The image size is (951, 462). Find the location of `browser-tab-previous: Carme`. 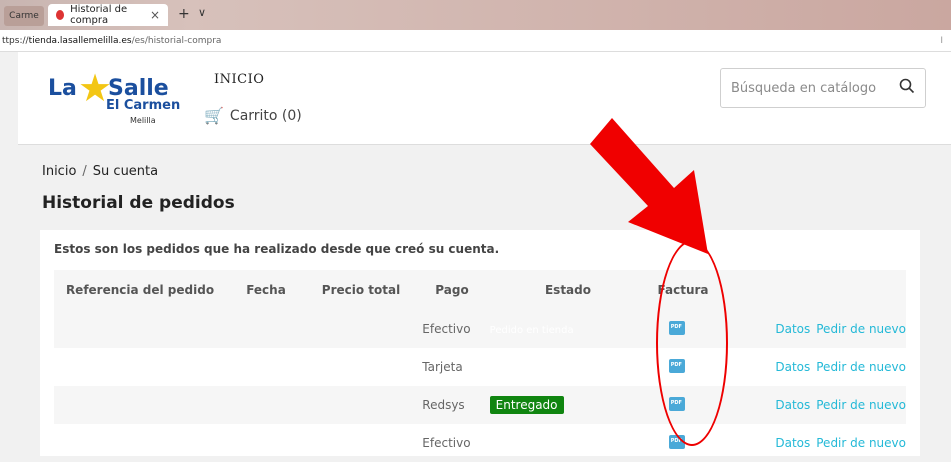

browser-tab-previous: Carme is located at coordinates (24, 16).